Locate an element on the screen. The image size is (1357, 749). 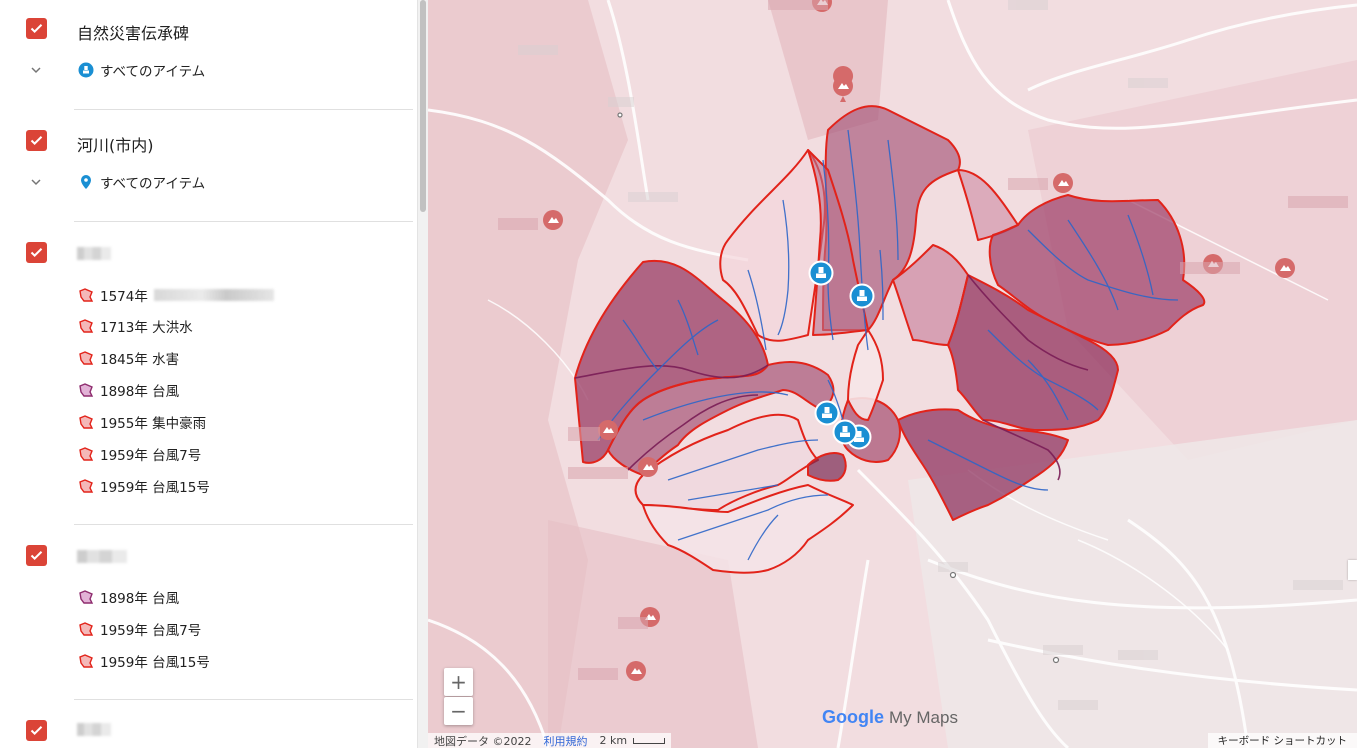
zoom-in-button: + is located at coordinates (458, 682).